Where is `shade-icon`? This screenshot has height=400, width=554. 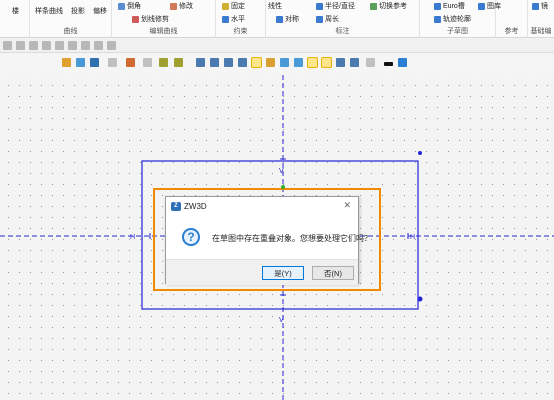
shade-icon is located at coordinates (354, 62).